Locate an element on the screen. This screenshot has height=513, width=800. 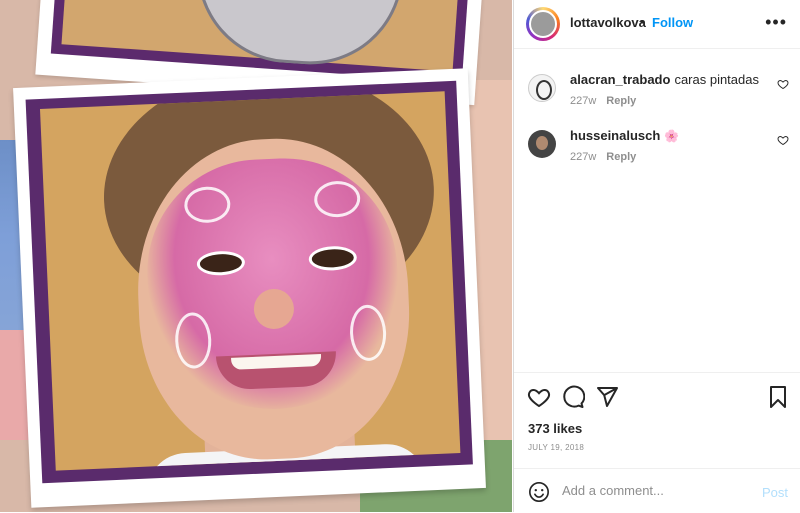
comment-item: husseinalusch 🌸 227w Reply is located at coordinates (657, 151).